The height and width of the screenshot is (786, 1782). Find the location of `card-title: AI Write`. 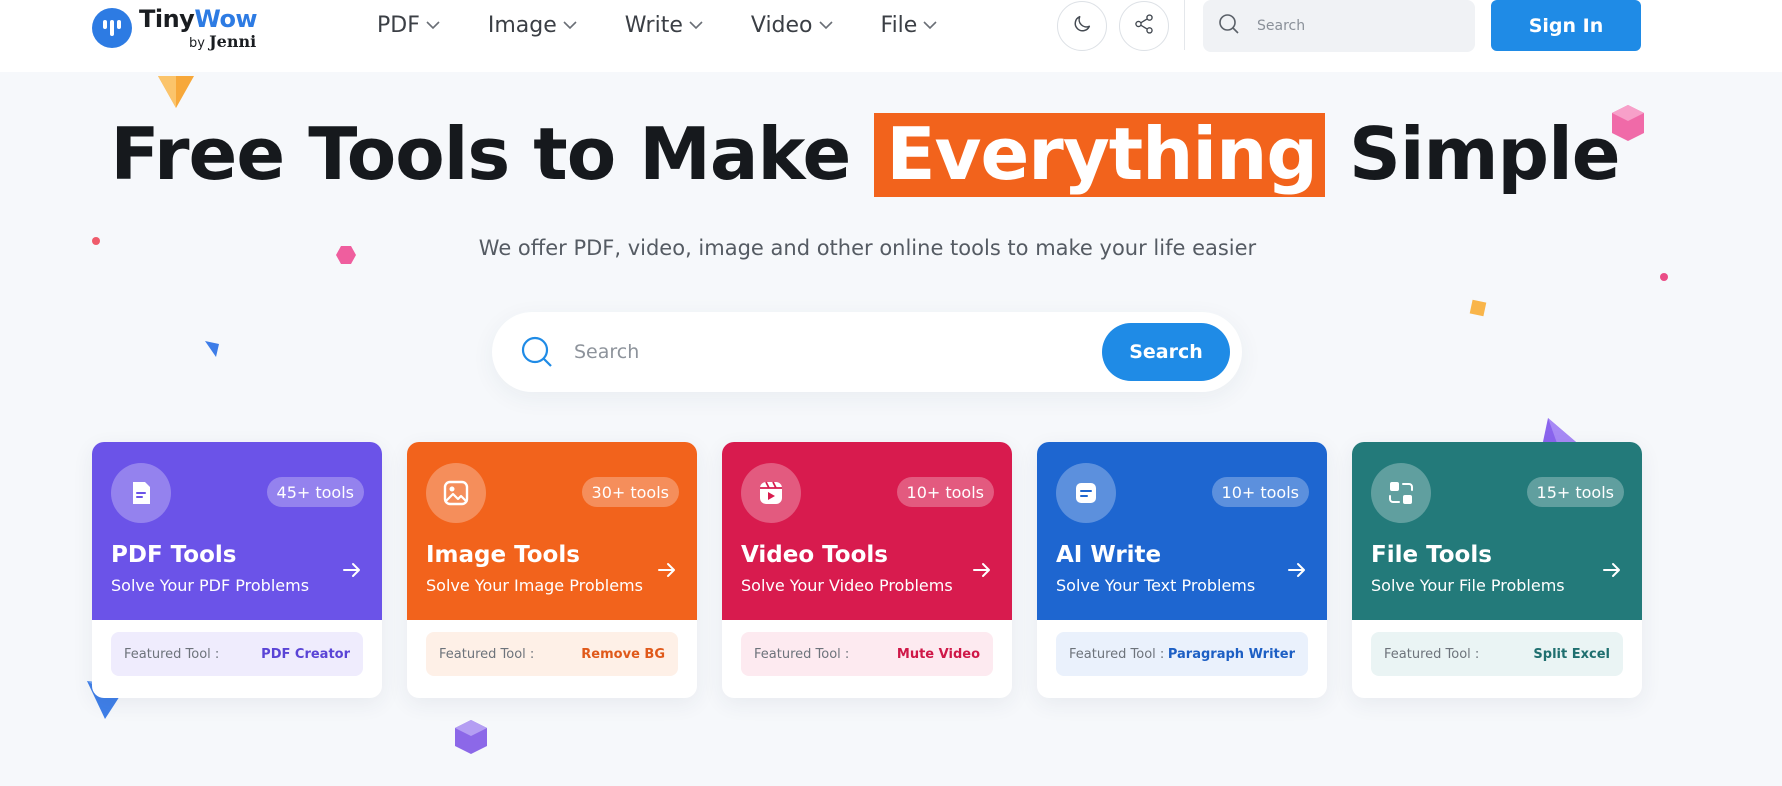

card-title: AI Write is located at coordinates (1109, 555).